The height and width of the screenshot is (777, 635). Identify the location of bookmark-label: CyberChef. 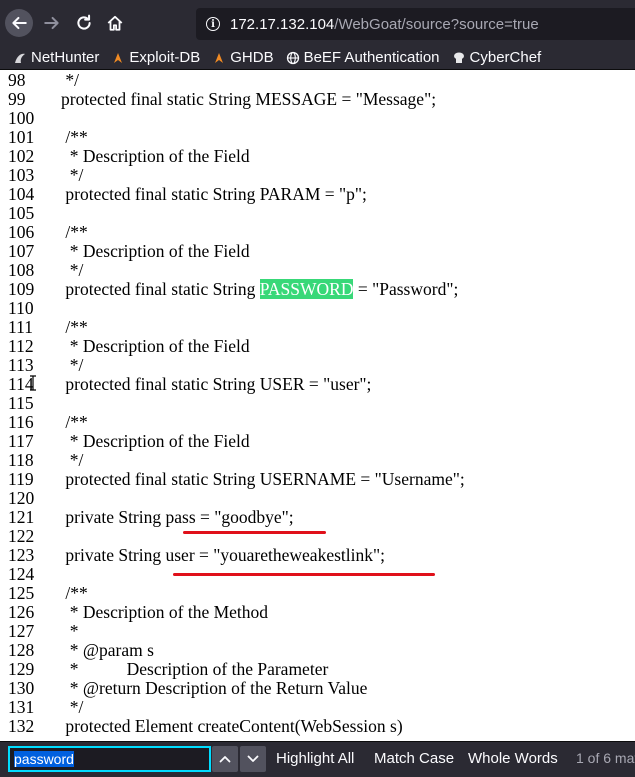
(505, 57).